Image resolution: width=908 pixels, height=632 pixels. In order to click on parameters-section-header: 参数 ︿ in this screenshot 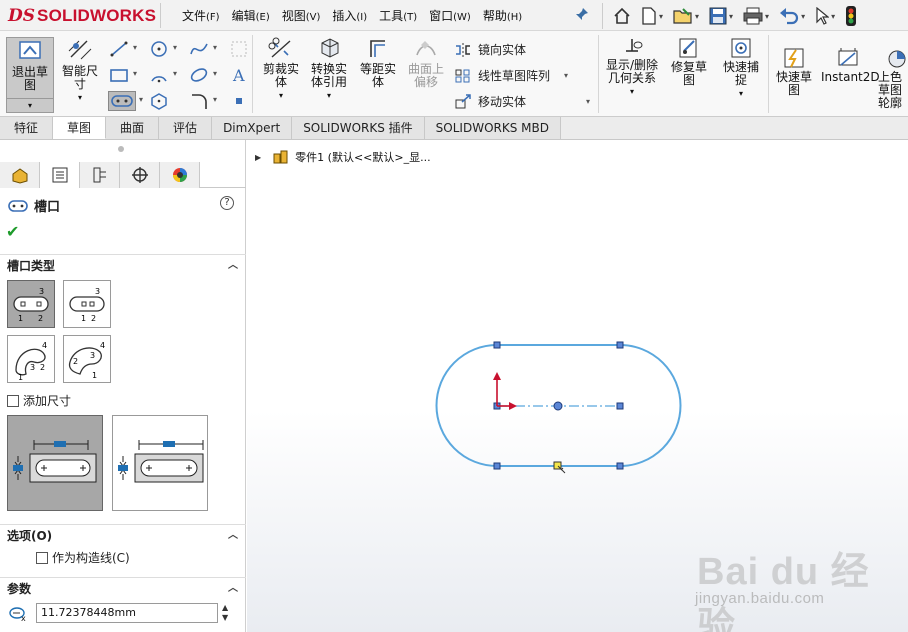, I will do `click(123, 588)`.